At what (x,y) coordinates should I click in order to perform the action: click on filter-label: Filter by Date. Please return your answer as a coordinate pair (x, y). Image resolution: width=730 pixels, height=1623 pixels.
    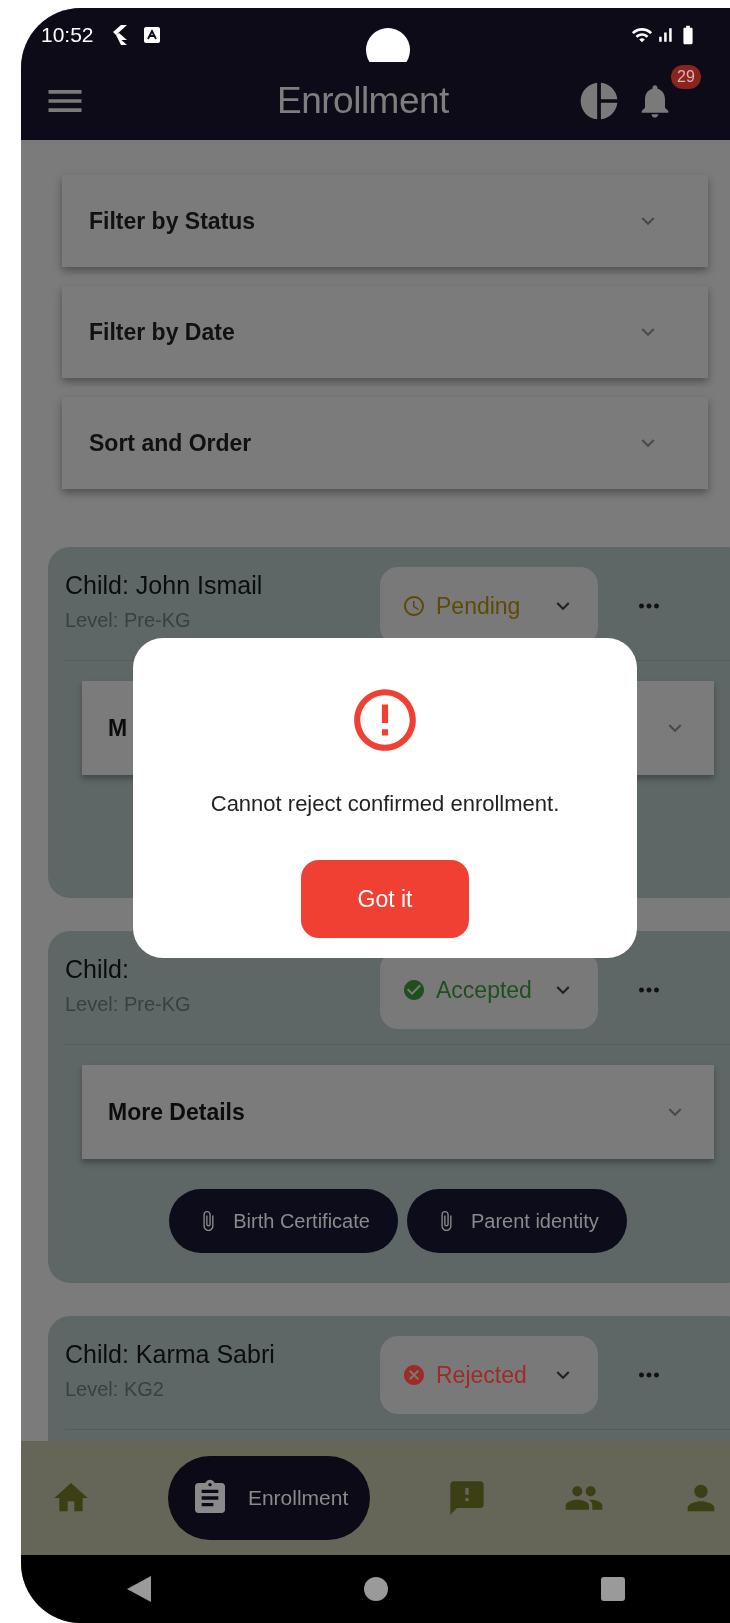
    Looking at the image, I should click on (162, 332).